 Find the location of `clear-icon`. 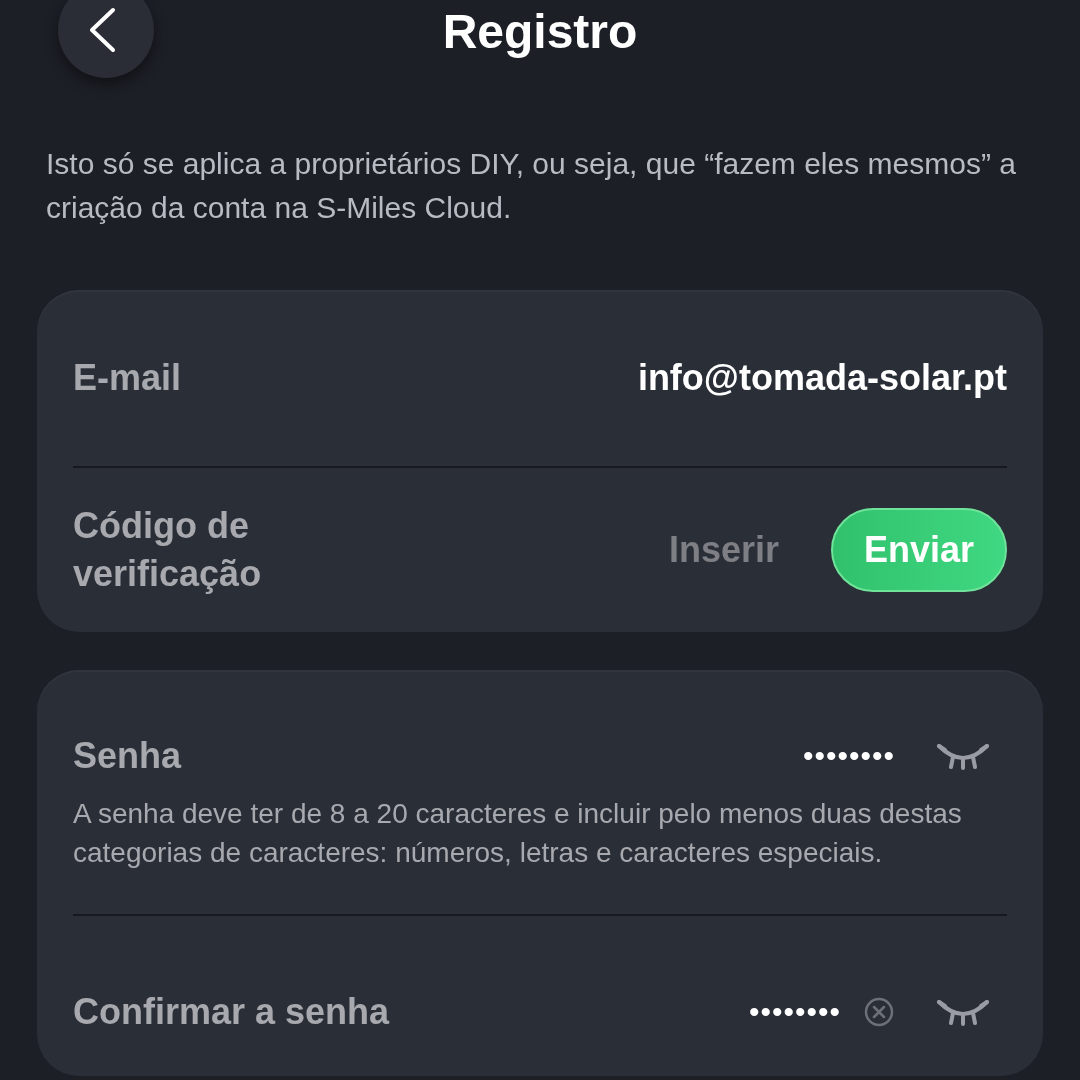

clear-icon is located at coordinates (879, 1012).